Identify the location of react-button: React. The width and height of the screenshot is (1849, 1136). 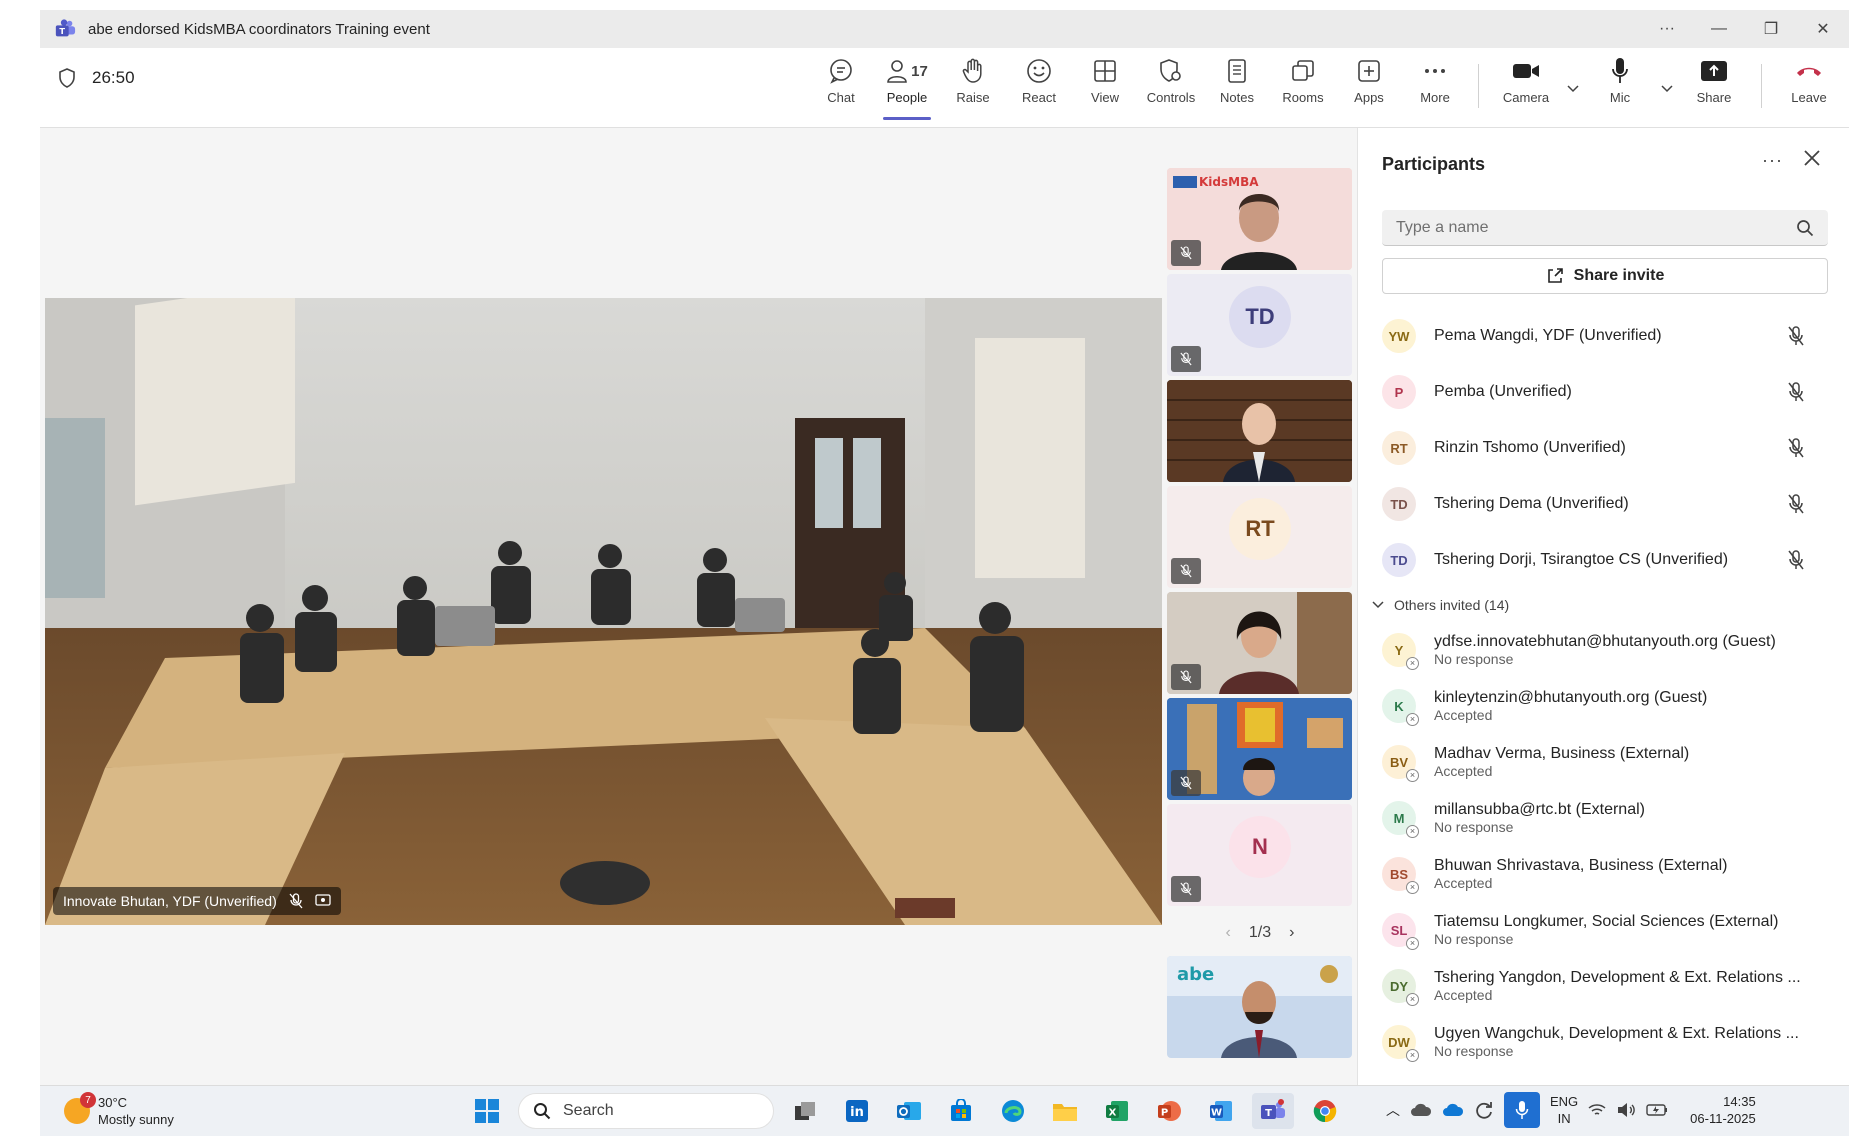
(1039, 86).